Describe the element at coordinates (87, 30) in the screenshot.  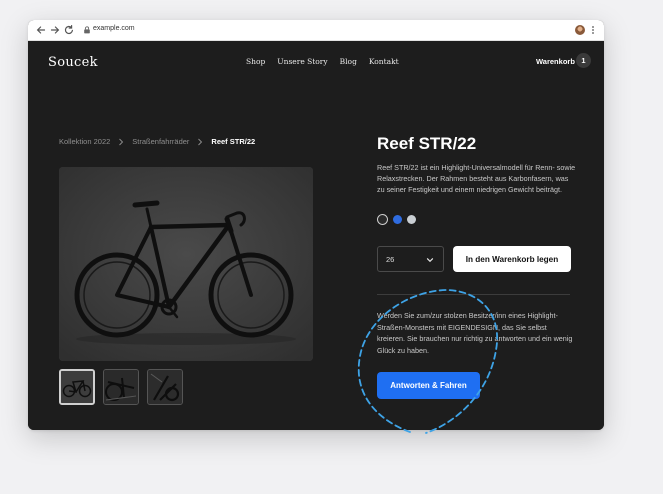
I see `lock-icon` at that location.